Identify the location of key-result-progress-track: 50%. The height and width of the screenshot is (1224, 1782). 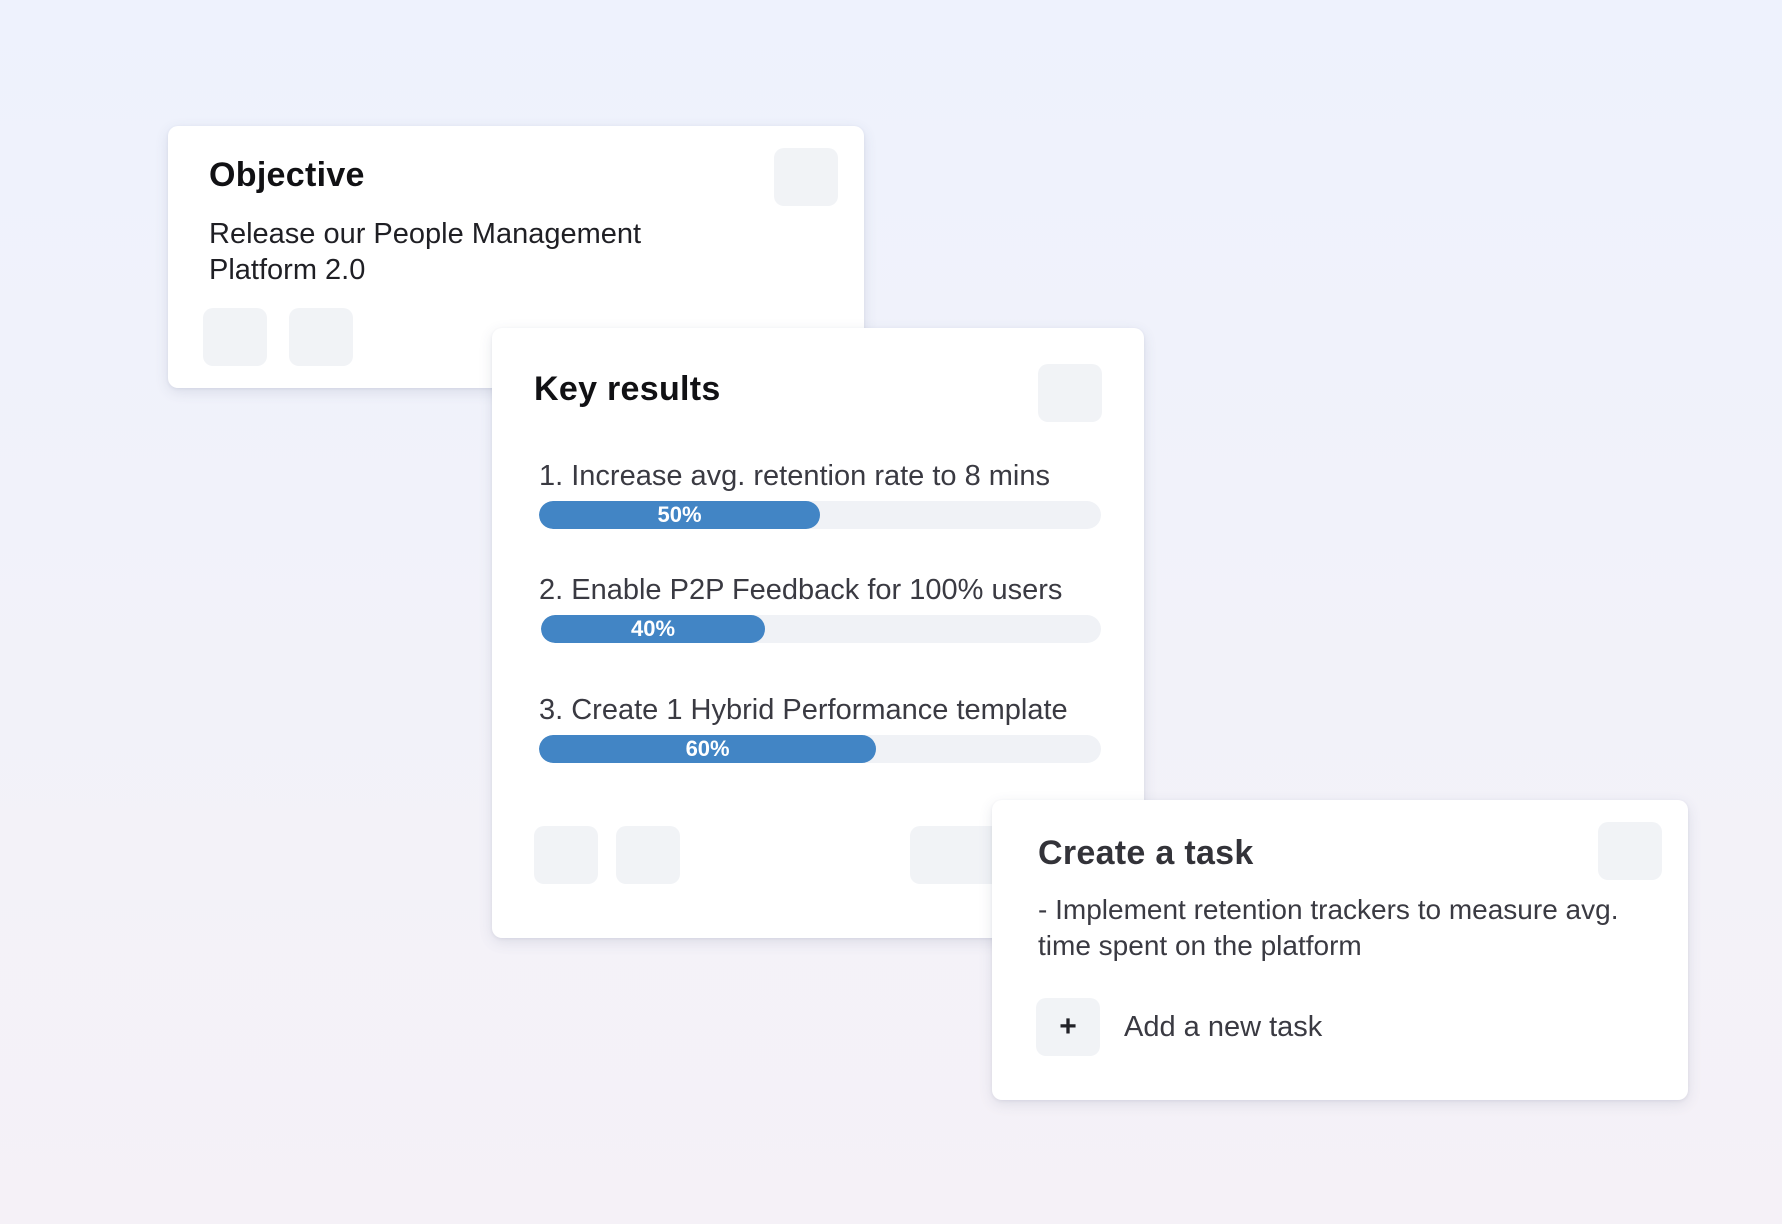
(820, 515).